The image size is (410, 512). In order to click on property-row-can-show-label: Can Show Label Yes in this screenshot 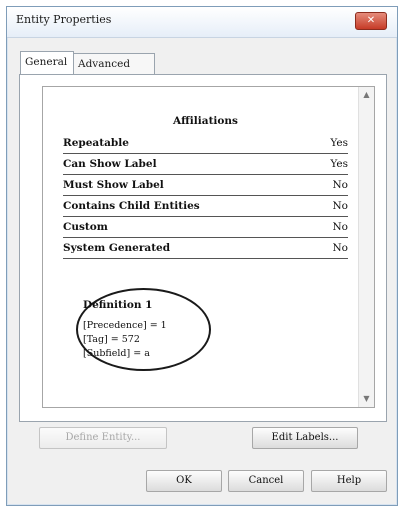, I will do `click(205, 164)`.